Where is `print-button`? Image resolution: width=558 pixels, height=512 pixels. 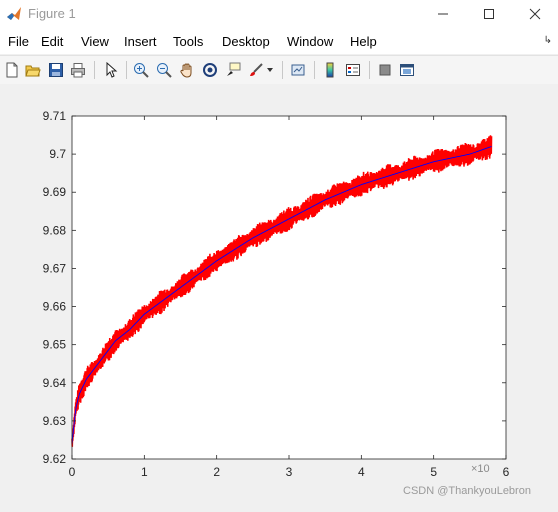
print-button is located at coordinates (78, 70).